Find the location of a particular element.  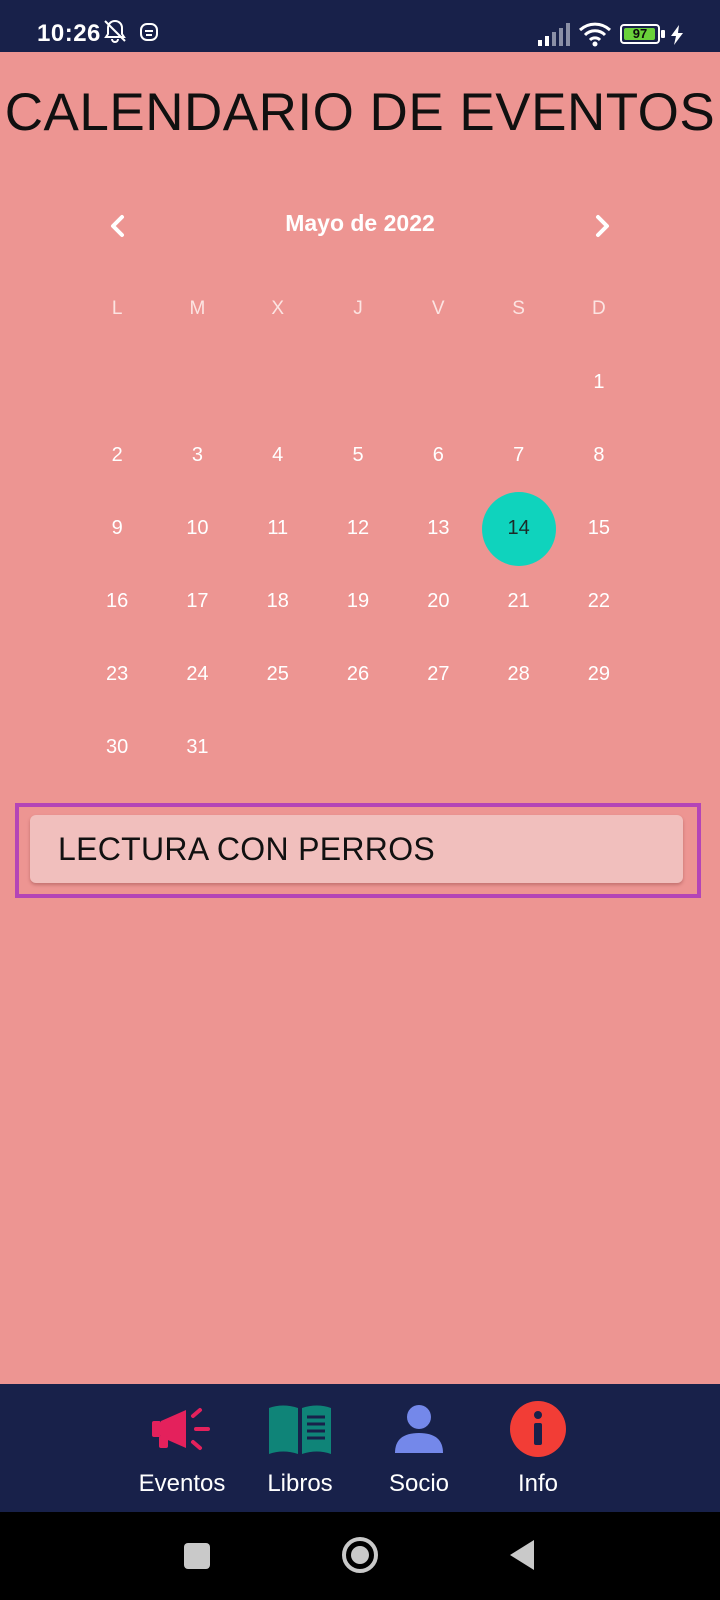

calendar-day: 5 is located at coordinates (358, 455).